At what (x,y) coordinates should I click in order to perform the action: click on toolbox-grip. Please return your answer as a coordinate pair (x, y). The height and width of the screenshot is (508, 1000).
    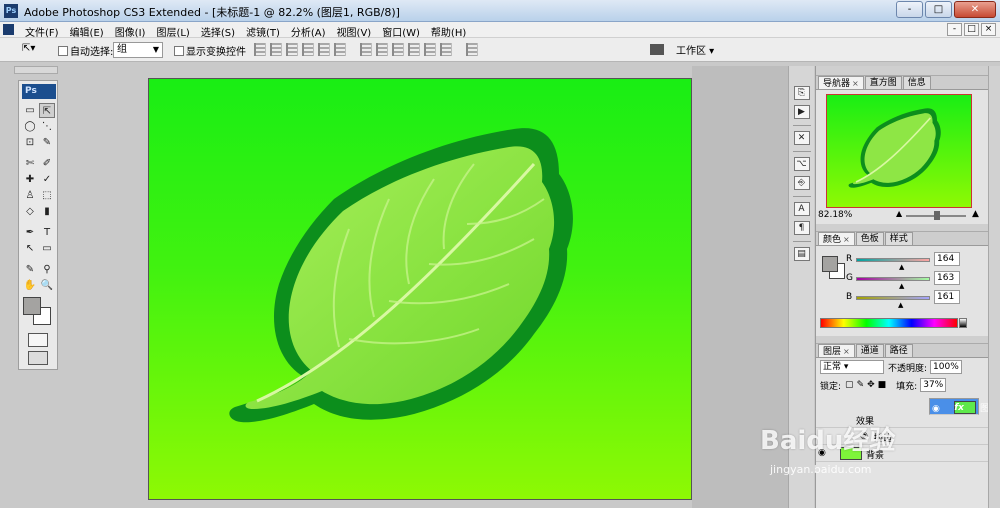
    Looking at the image, I should click on (36, 70).